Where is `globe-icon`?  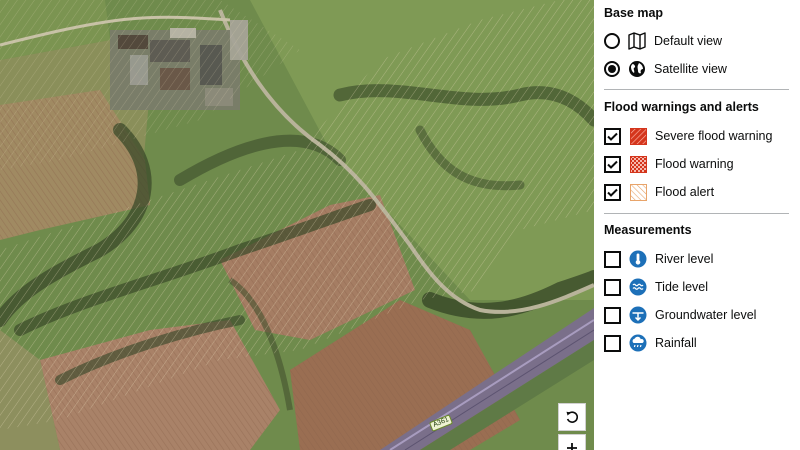
globe-icon is located at coordinates (637, 69).